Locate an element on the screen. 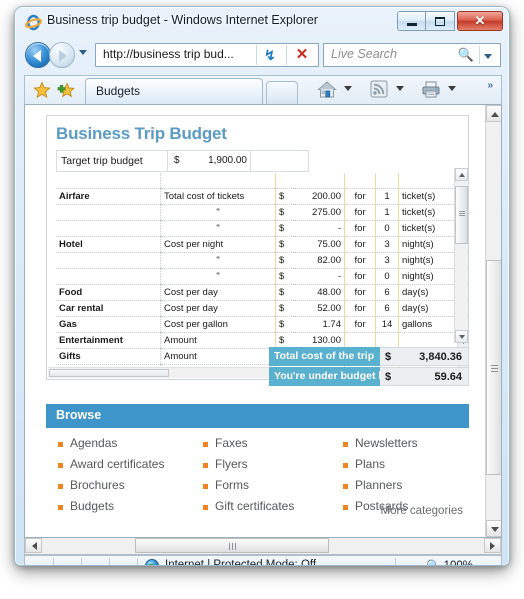  more-categories-link: More categories is located at coordinates (422, 511).